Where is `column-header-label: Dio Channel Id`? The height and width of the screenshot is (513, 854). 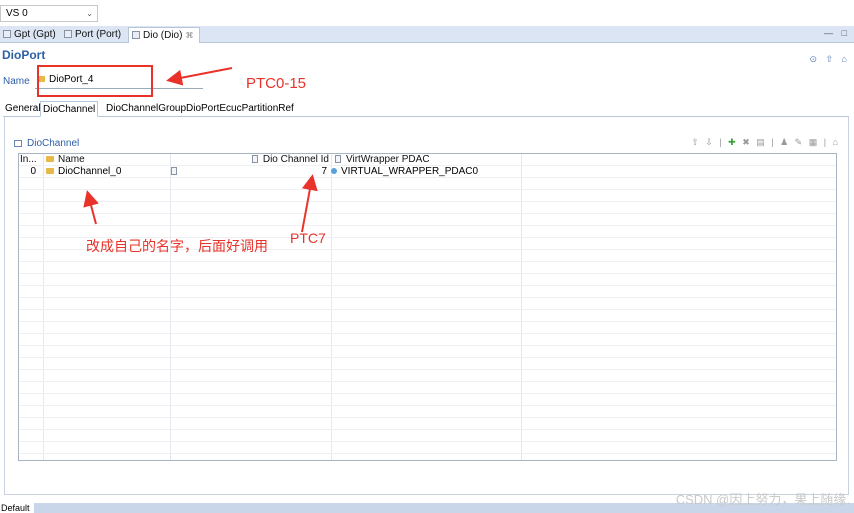 column-header-label: Dio Channel Id is located at coordinates (295, 159).